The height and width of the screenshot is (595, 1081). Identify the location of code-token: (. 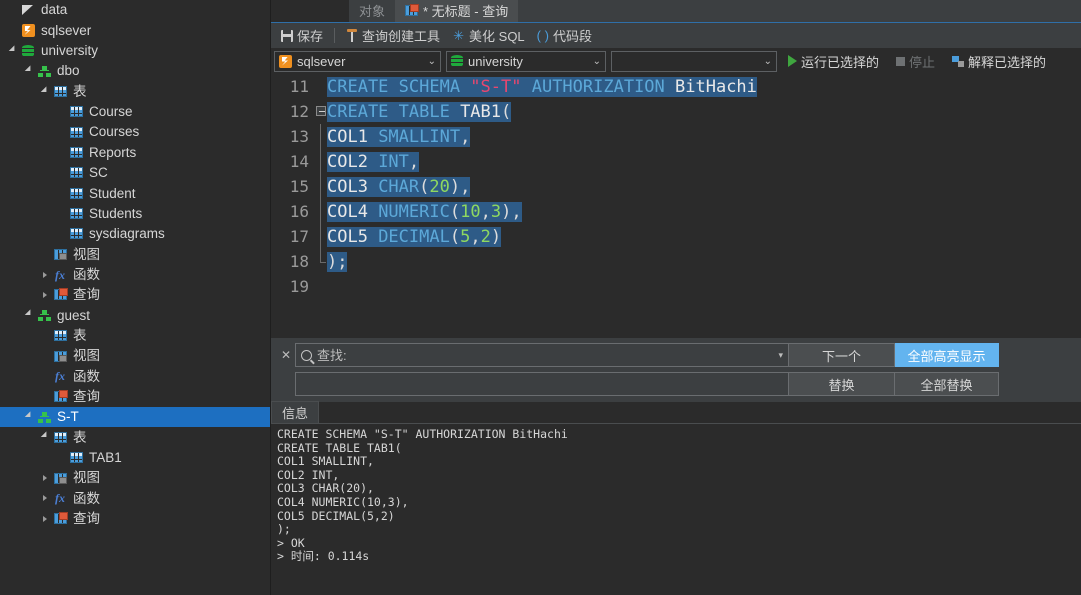
(455, 211).